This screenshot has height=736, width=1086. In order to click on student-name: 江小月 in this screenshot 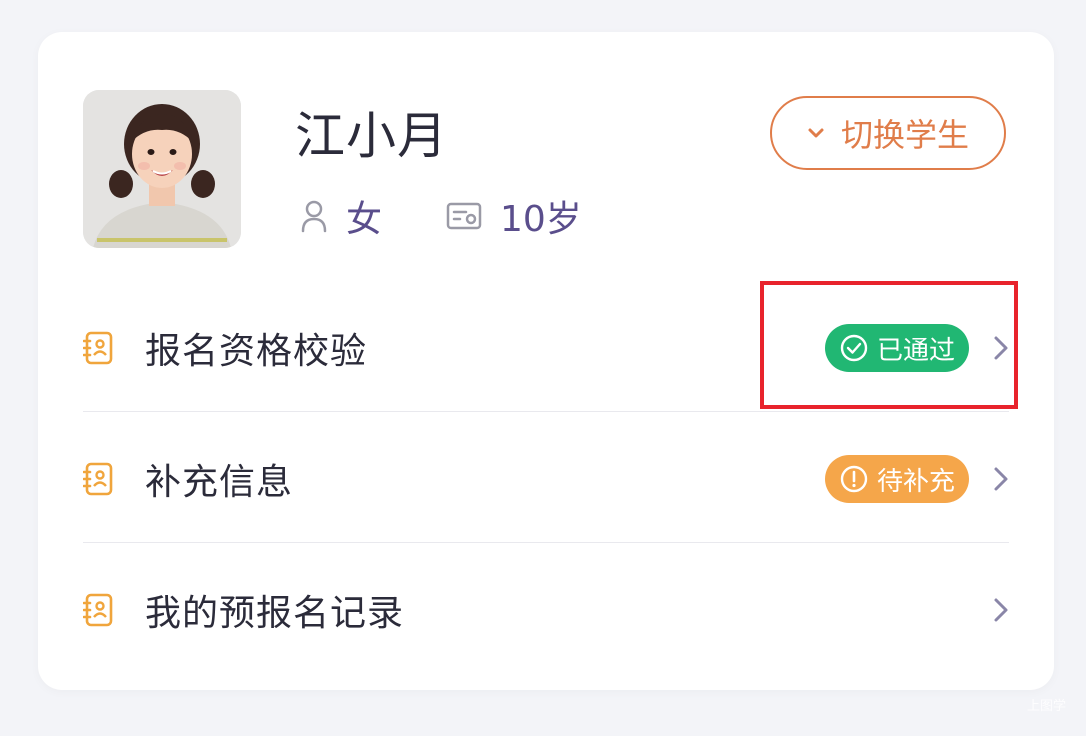, I will do `click(371, 136)`.